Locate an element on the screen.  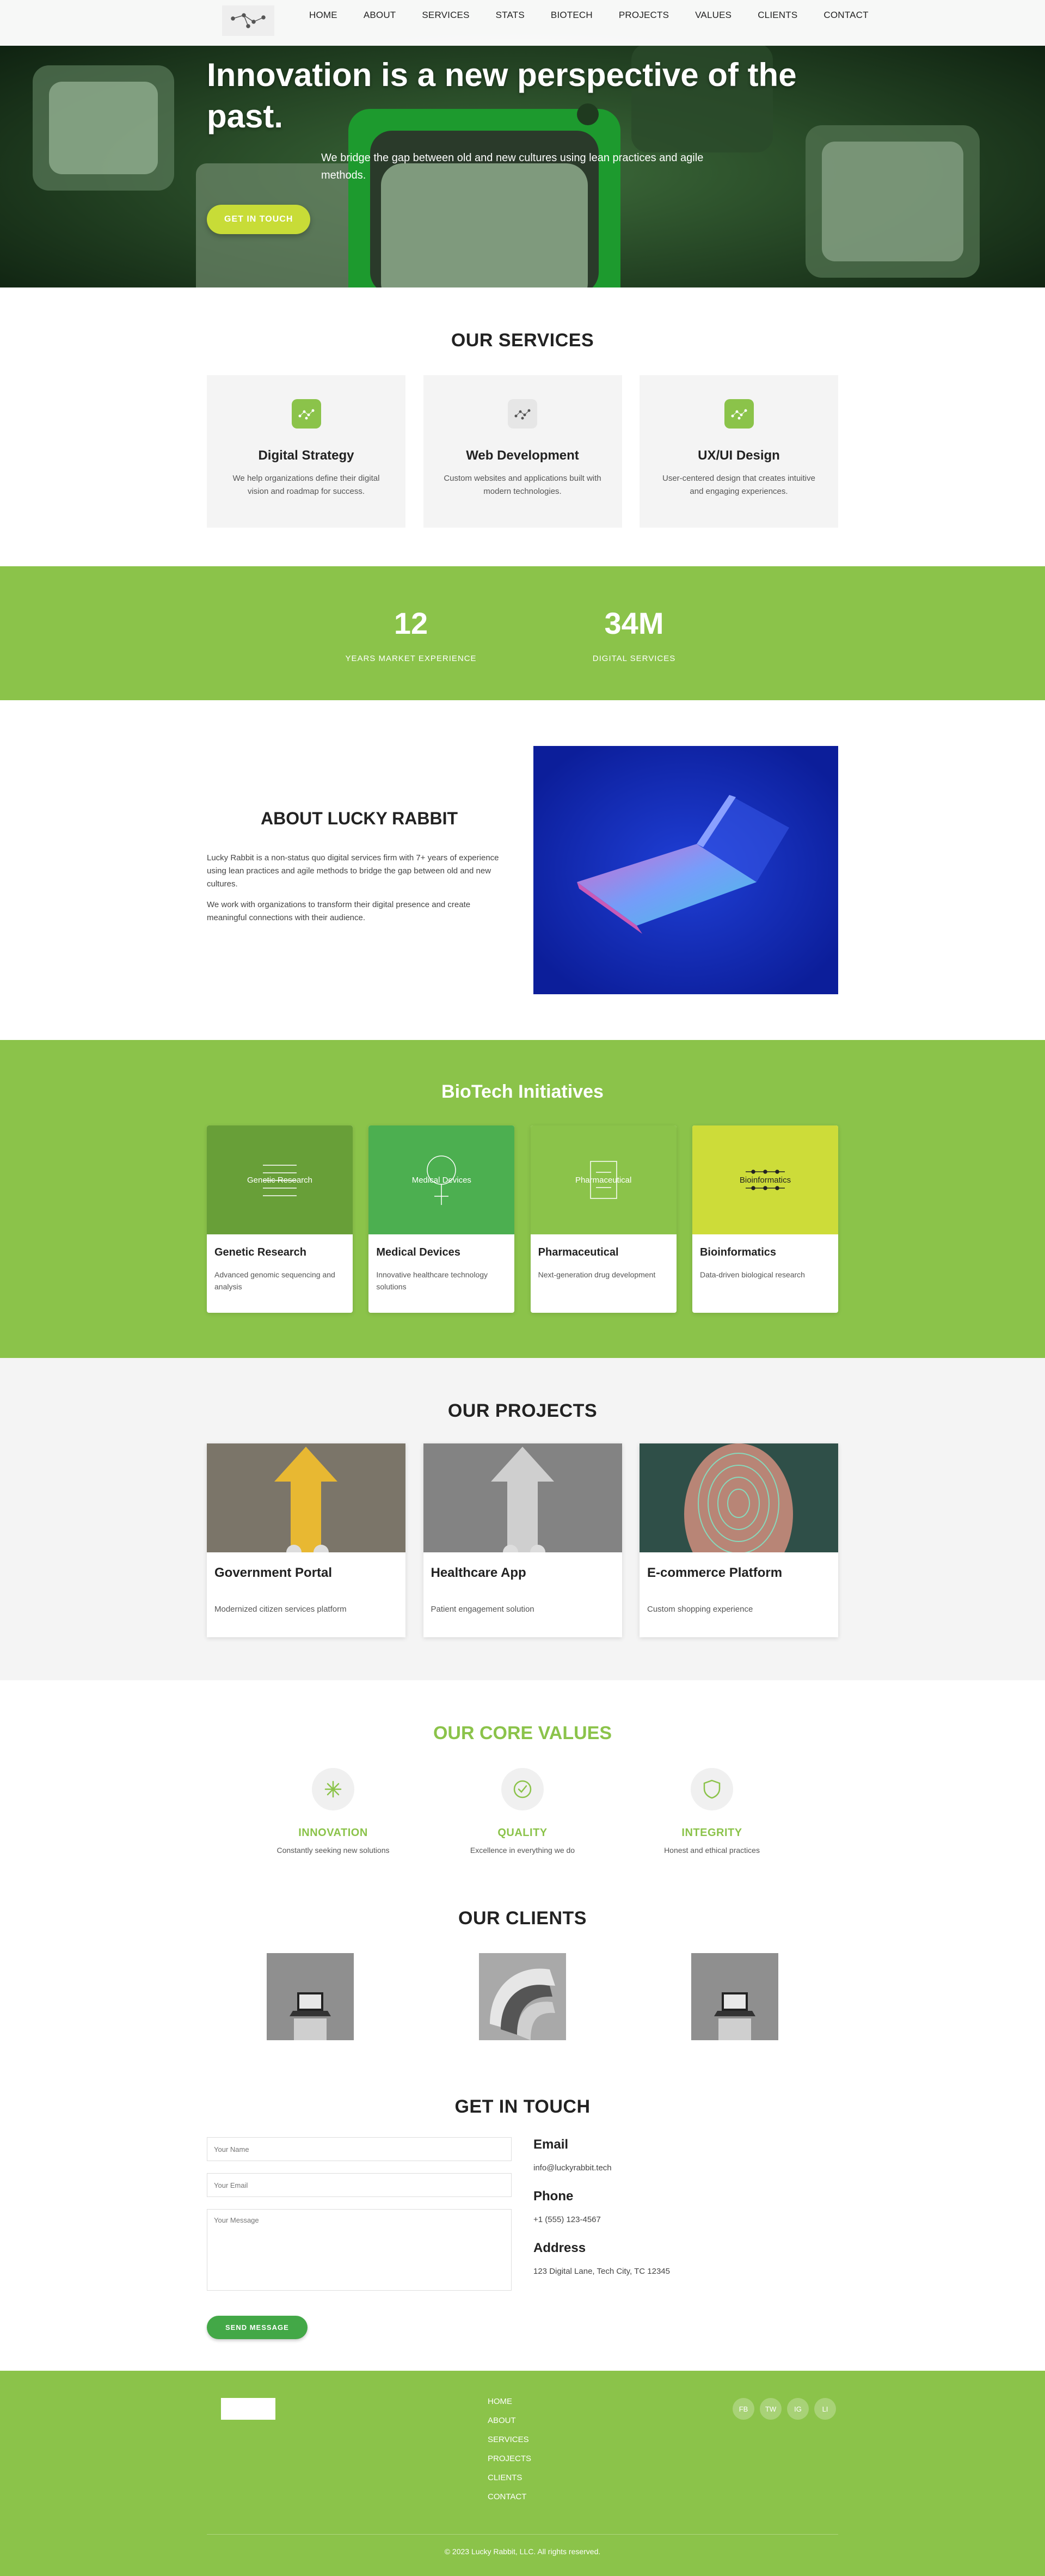
about-title: ABOUT LUCKY RABBIT is located at coordinates (359, 818).